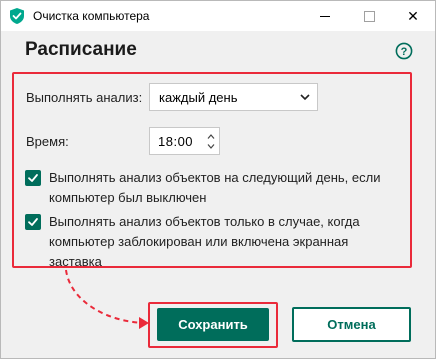 This screenshot has width=436, height=359. I want to click on next-day-checkbox, so click(33, 178).